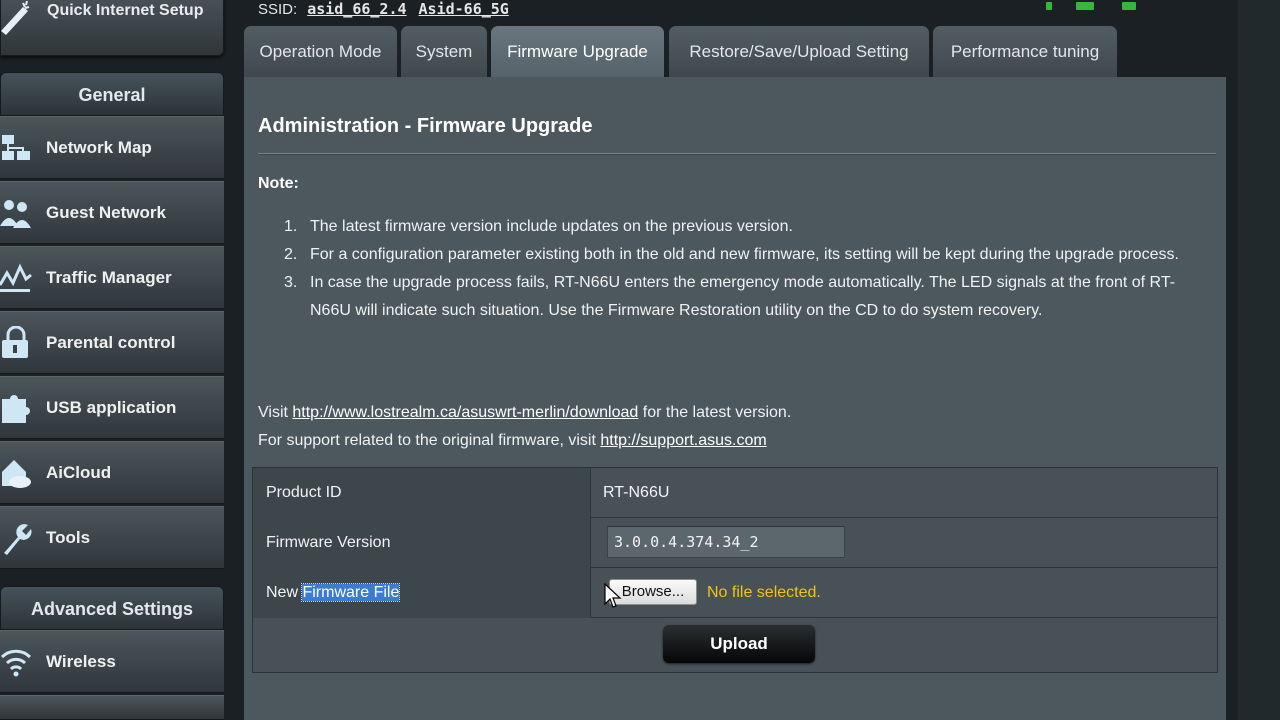  I want to click on table-row: Firmware Version 3.0.0.4.374.34_2, so click(735, 543).